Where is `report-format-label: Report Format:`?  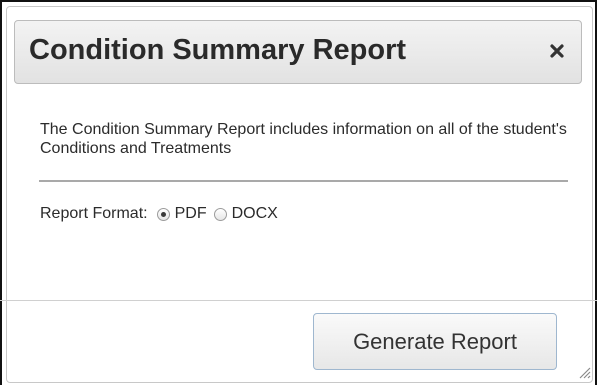
report-format-label: Report Format: is located at coordinates (94, 213).